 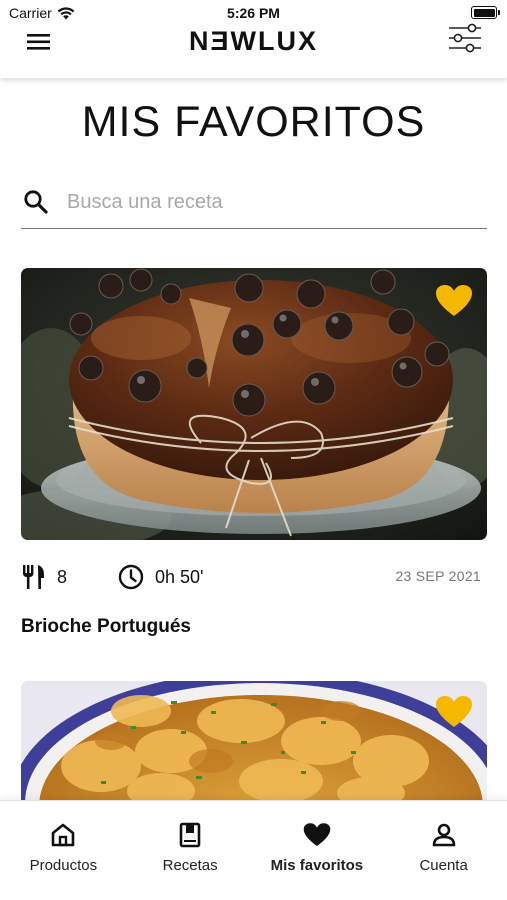 I want to click on tab-recetas: Recetas, so click(x=190, y=850).